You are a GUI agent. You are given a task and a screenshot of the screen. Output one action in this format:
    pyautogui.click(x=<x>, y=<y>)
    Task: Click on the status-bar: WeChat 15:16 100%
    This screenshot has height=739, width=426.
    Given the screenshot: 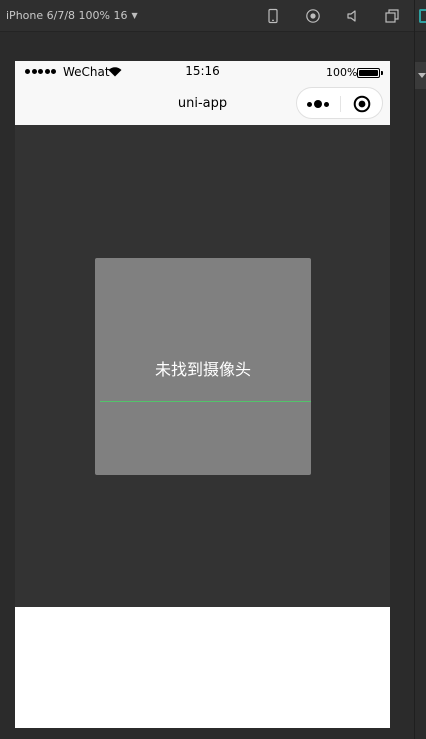 What is the action you would take?
    pyautogui.click(x=202, y=72)
    